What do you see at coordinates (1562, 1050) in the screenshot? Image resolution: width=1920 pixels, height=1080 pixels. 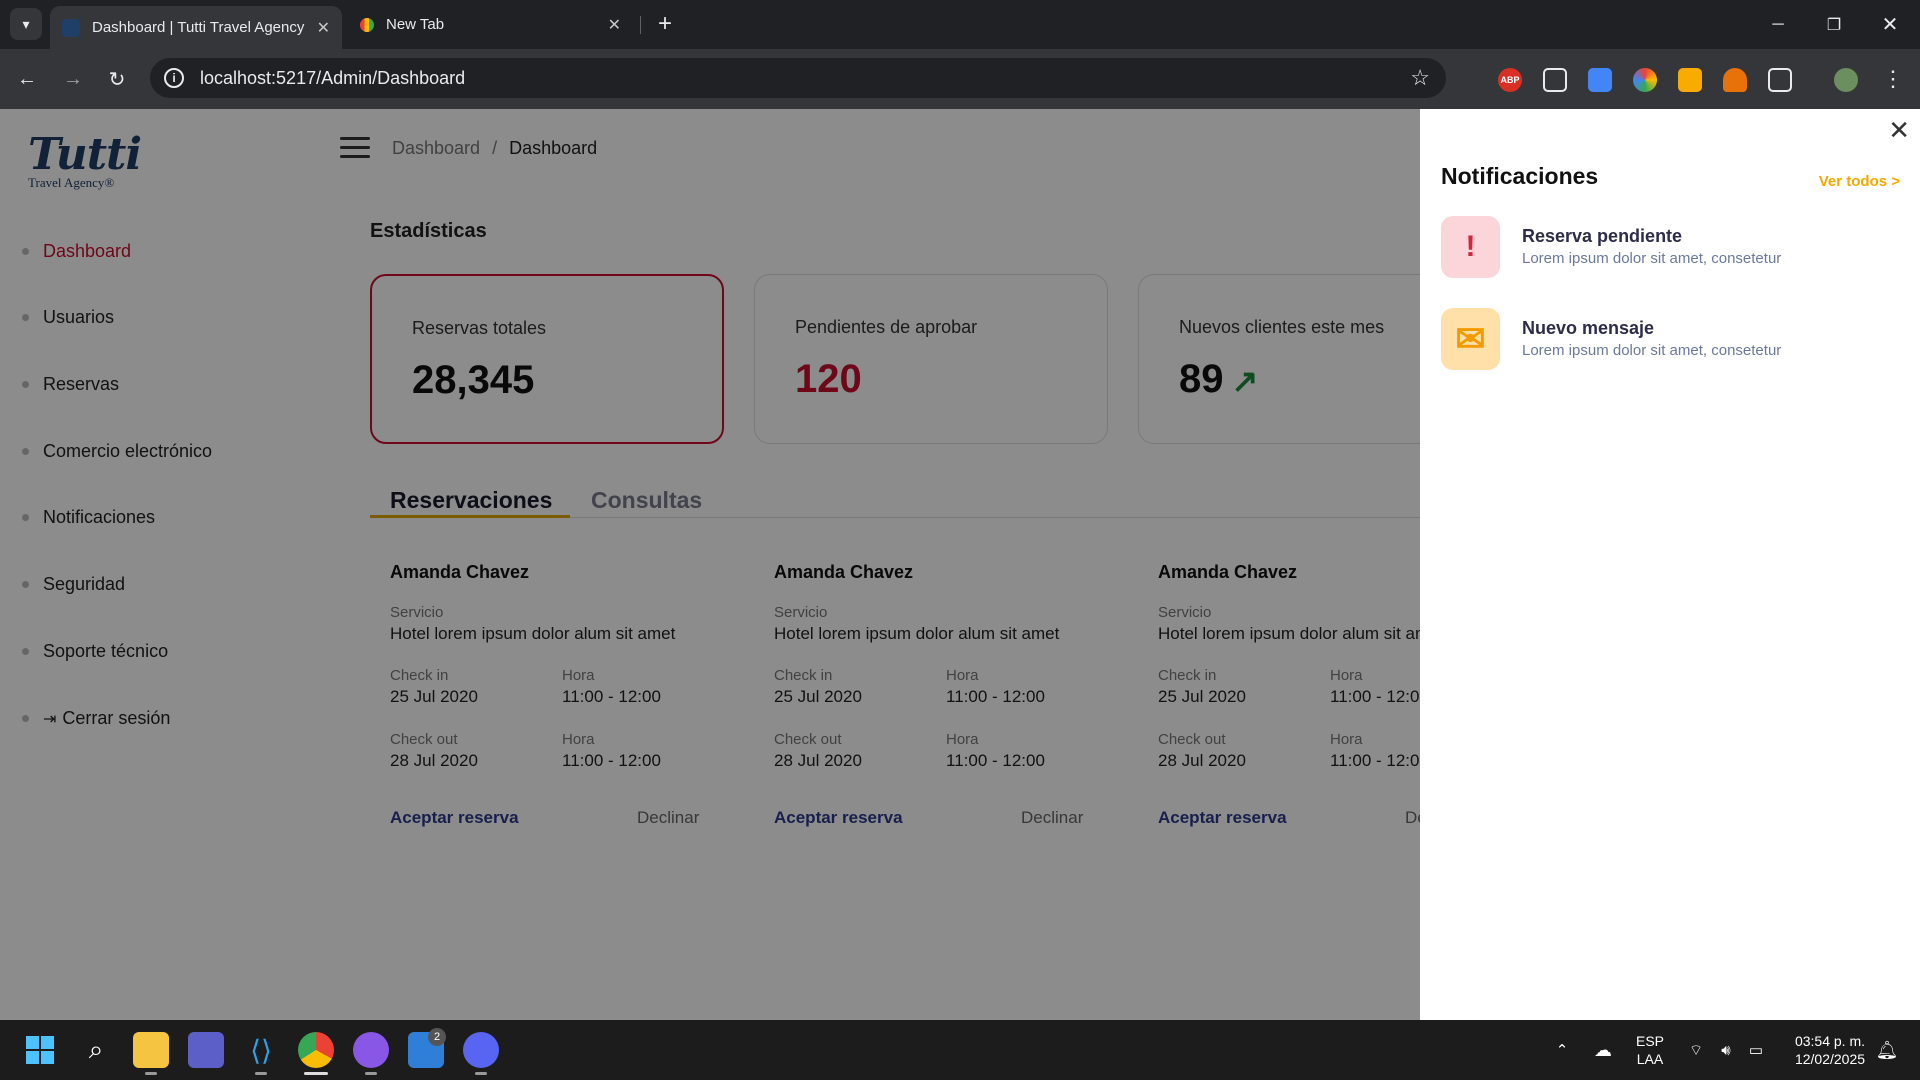 I see `chevron-up-icon: ⌃` at bounding box center [1562, 1050].